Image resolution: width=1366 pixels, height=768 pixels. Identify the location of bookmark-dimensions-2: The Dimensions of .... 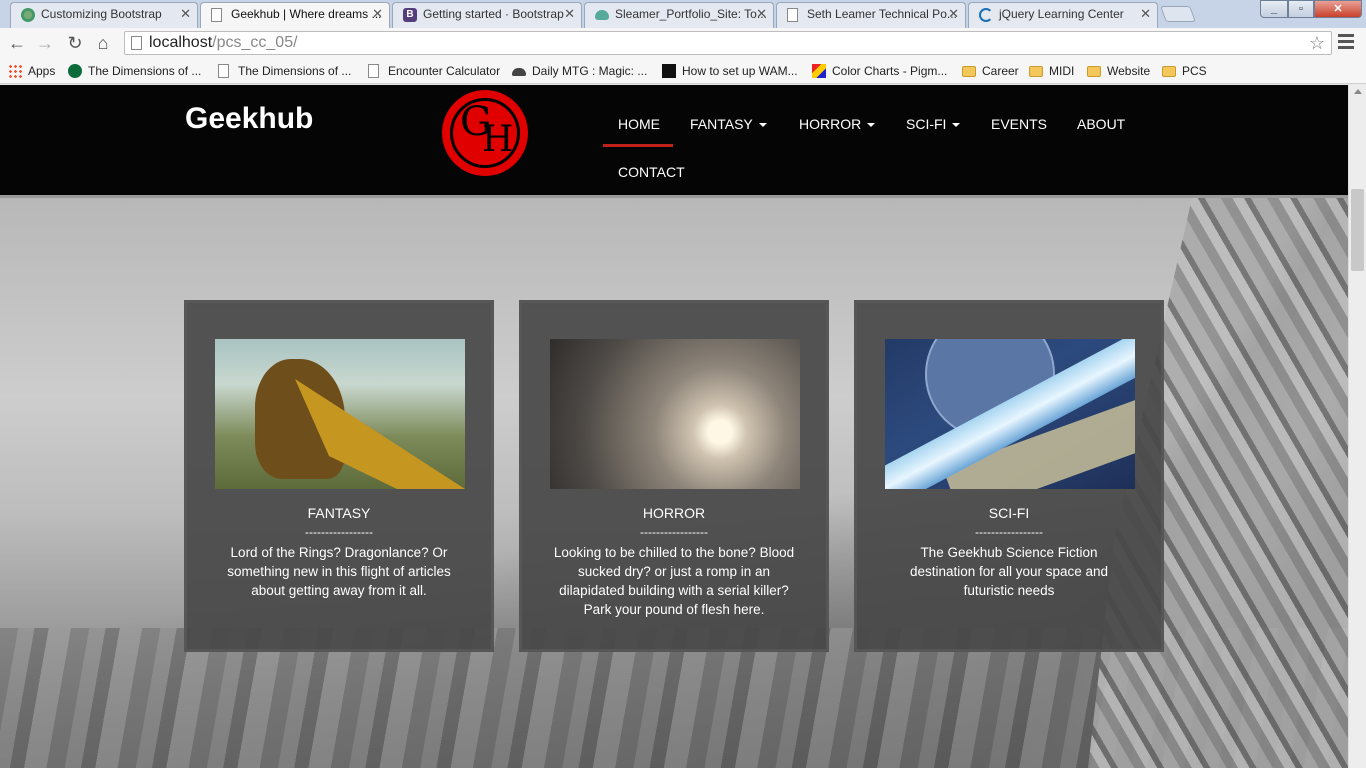
(284, 71).